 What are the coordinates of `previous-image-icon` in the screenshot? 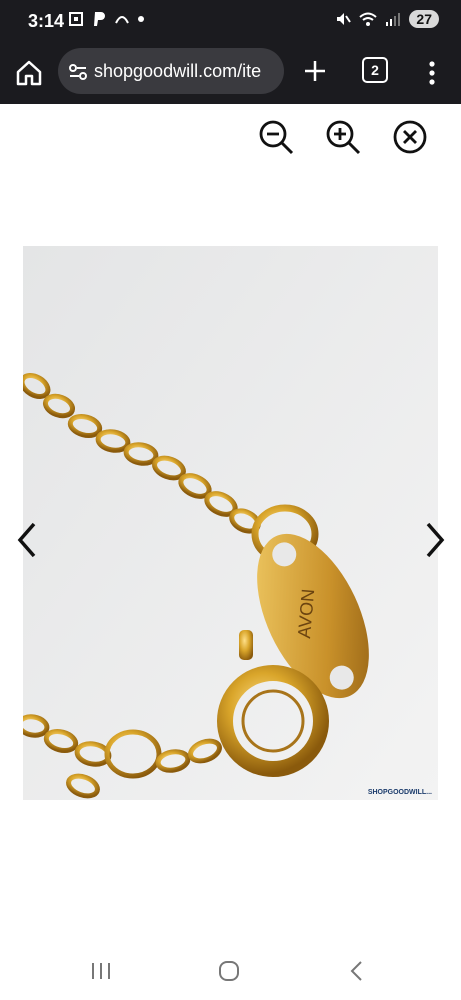 It's located at (27, 540).